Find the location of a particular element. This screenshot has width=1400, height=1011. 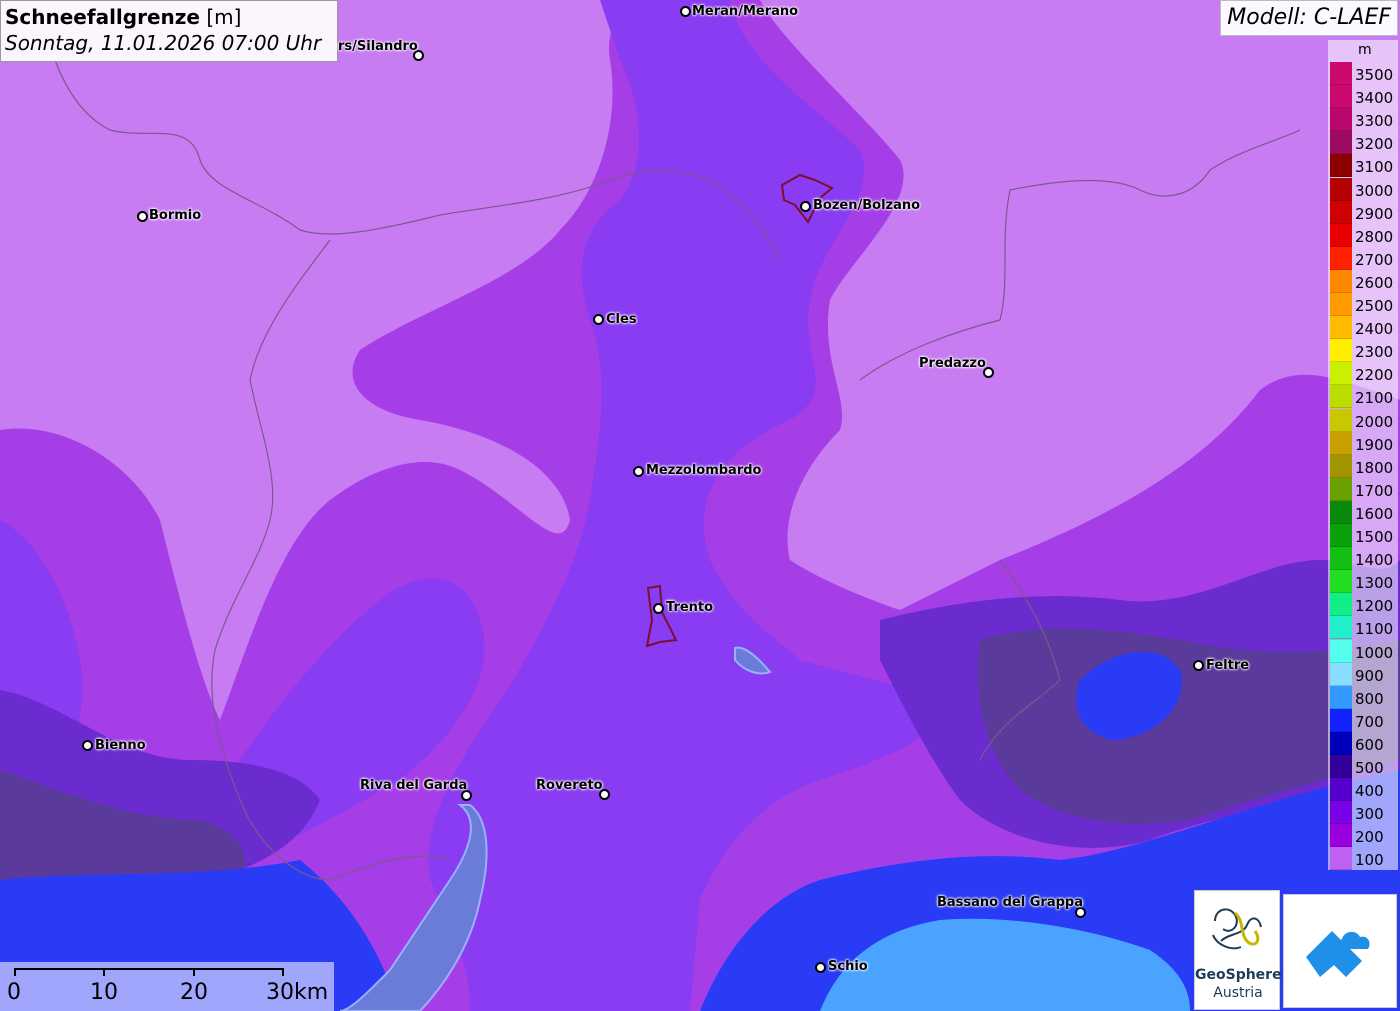

legend-row: 2600 is located at coordinates (1363, 281).